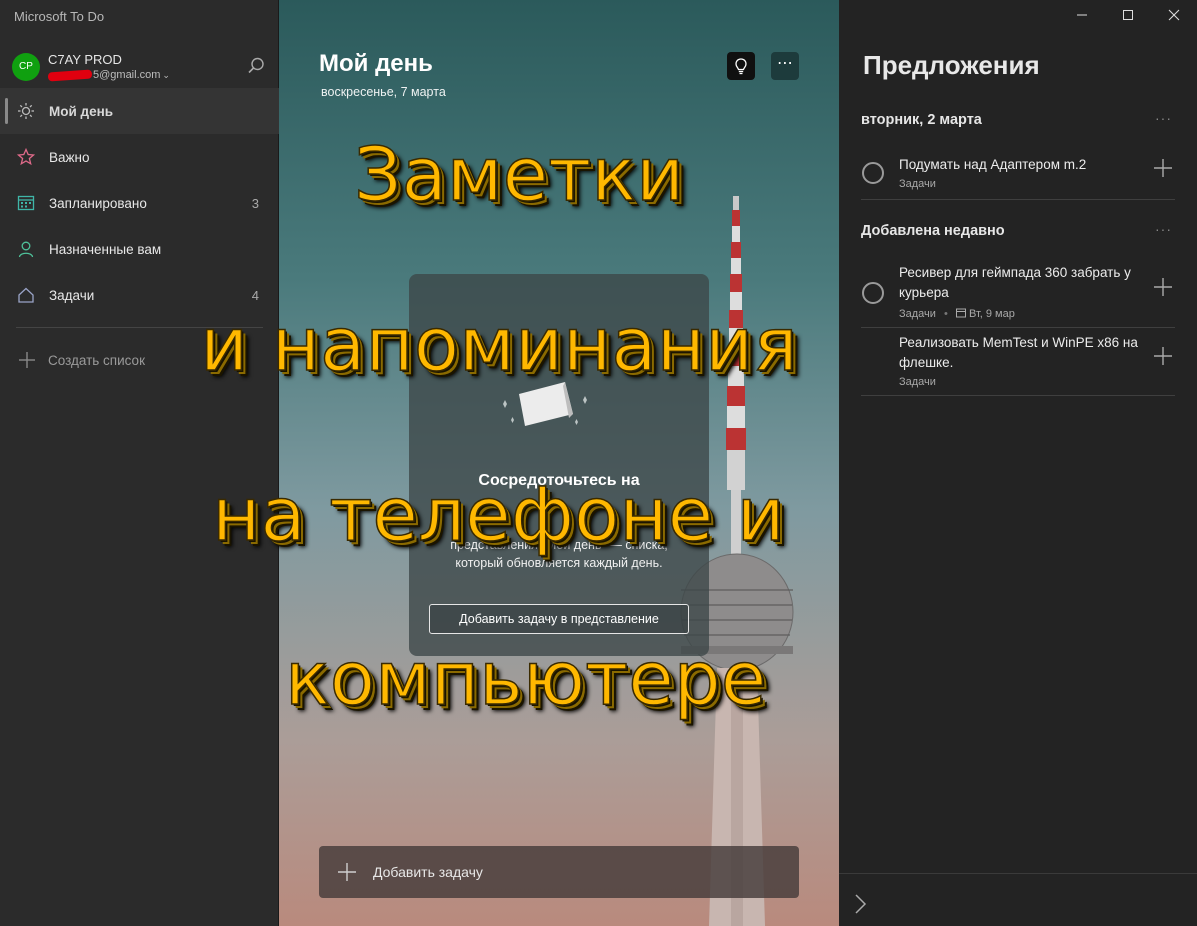 Image resolution: width=1197 pixels, height=926 pixels. I want to click on add-task-placeholder: Добавить задачу, so click(428, 872).